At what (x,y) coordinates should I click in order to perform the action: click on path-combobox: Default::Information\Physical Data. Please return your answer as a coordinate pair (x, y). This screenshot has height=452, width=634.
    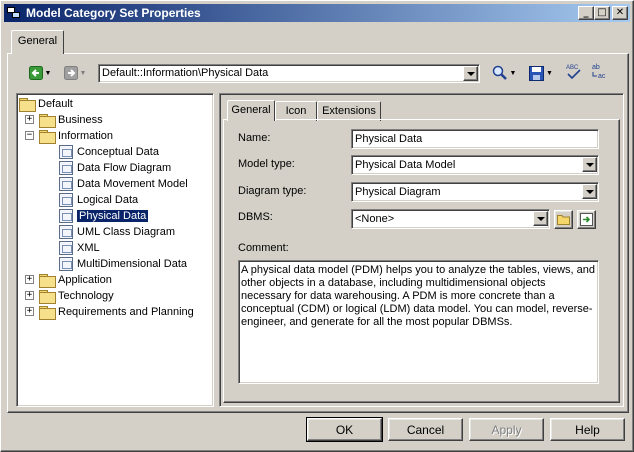
    Looking at the image, I should click on (289, 73).